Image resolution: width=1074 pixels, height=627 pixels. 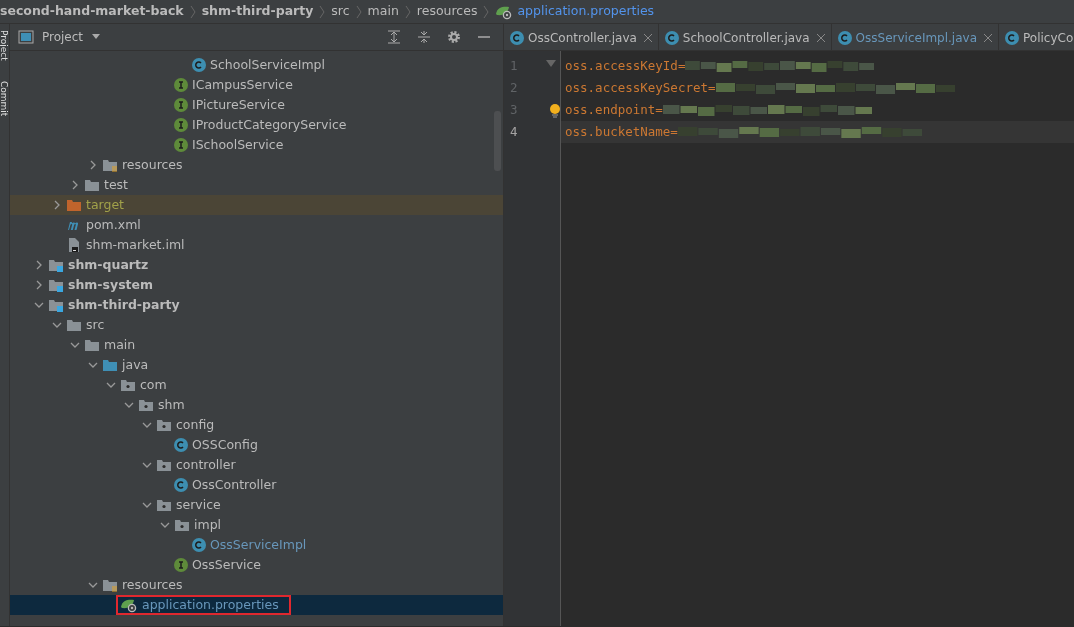 I want to click on editor-tab: PolicyCo, so click(x=1036, y=37).